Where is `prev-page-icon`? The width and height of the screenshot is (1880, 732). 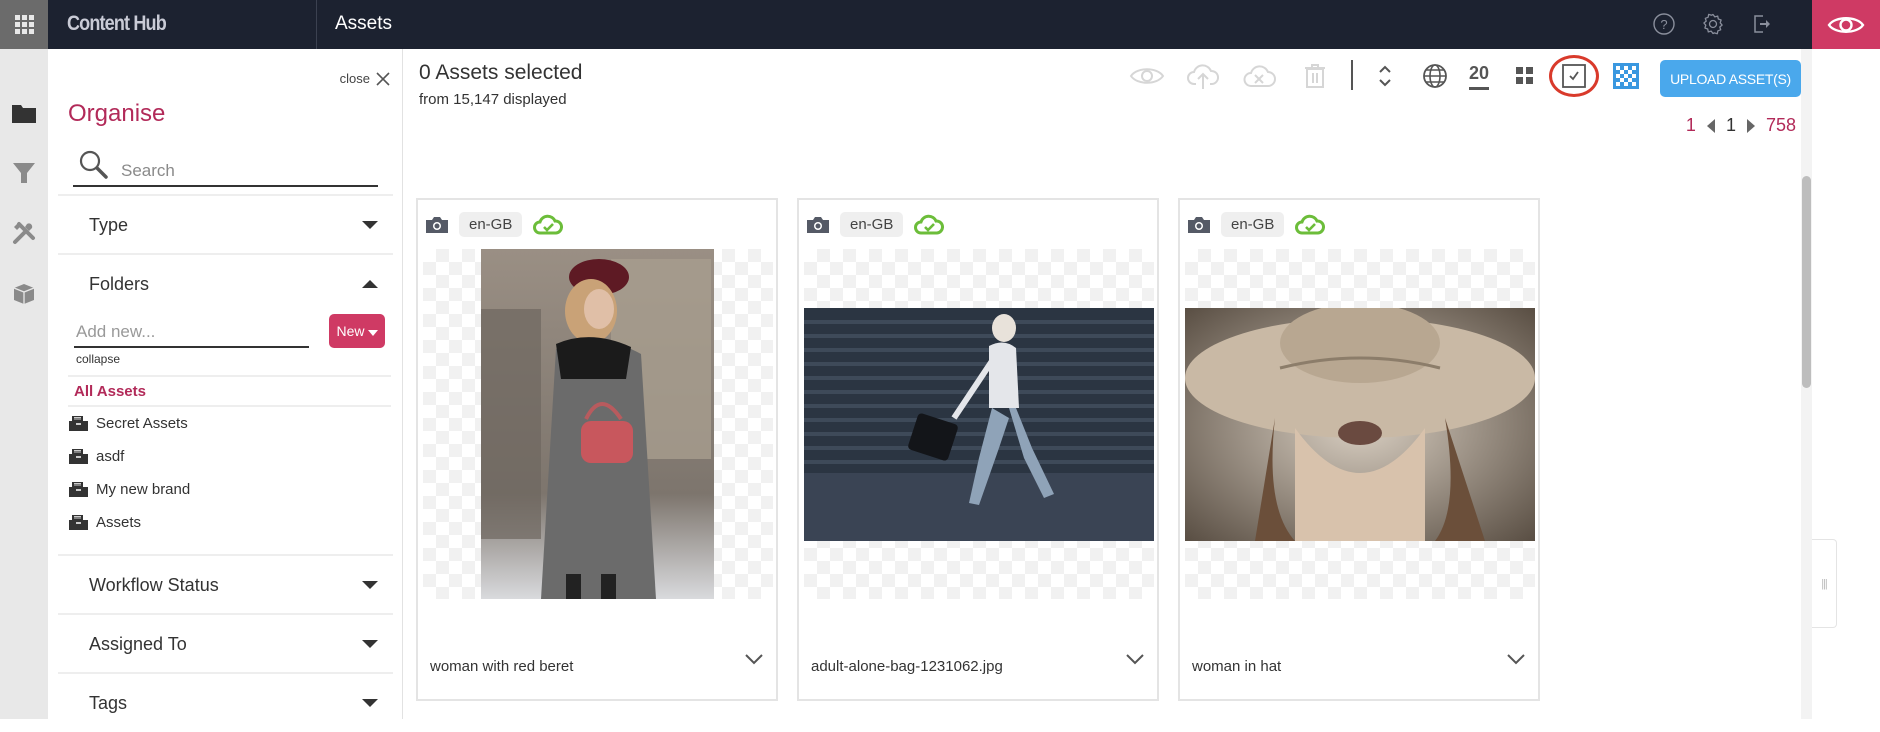 prev-page-icon is located at coordinates (1711, 125).